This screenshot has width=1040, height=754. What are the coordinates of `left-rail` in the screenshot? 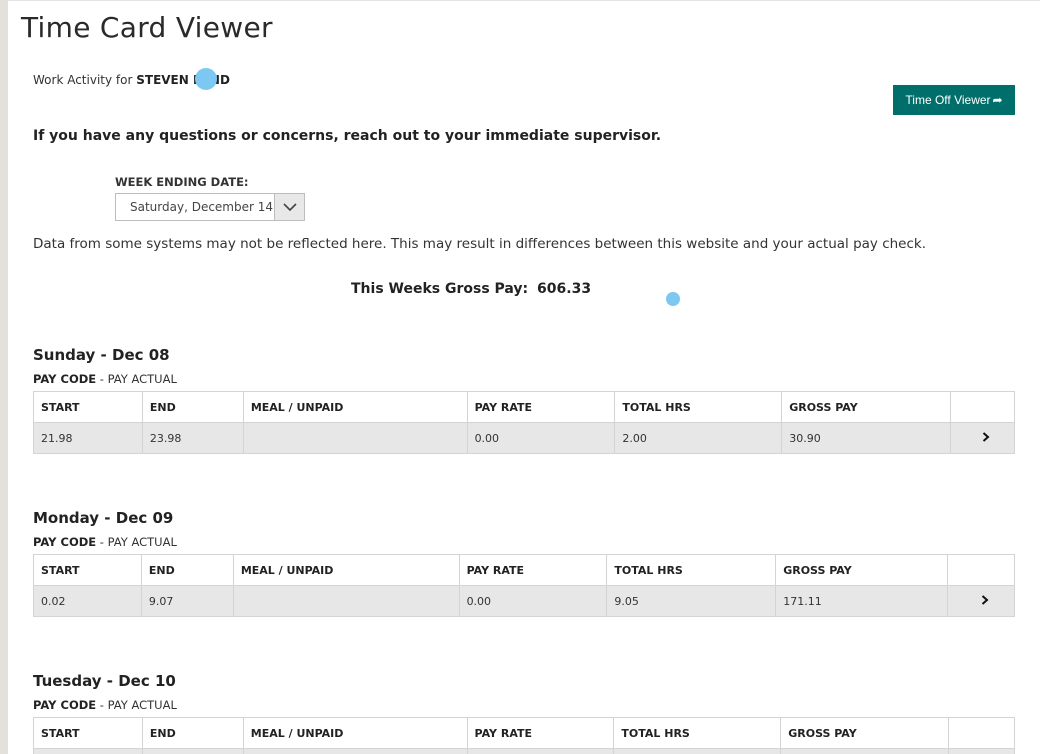 It's located at (4, 377).